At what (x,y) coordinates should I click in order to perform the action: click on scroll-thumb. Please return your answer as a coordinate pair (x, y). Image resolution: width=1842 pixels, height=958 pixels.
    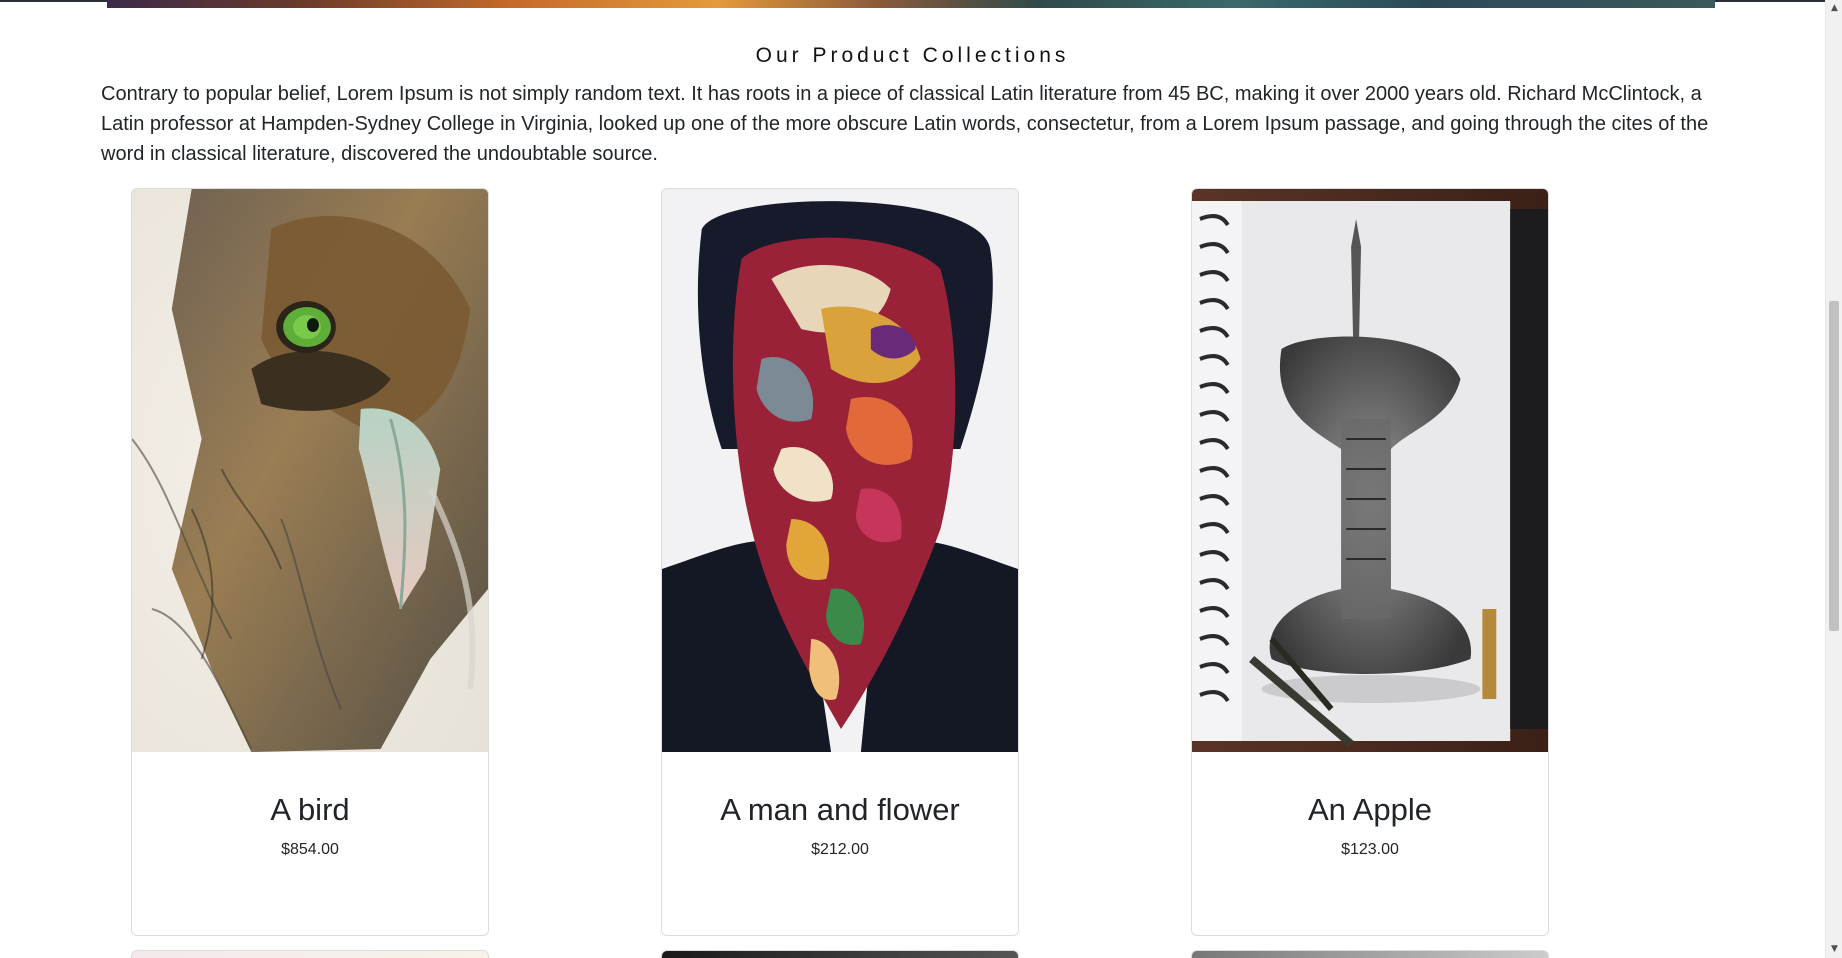
    Looking at the image, I should click on (1834, 466).